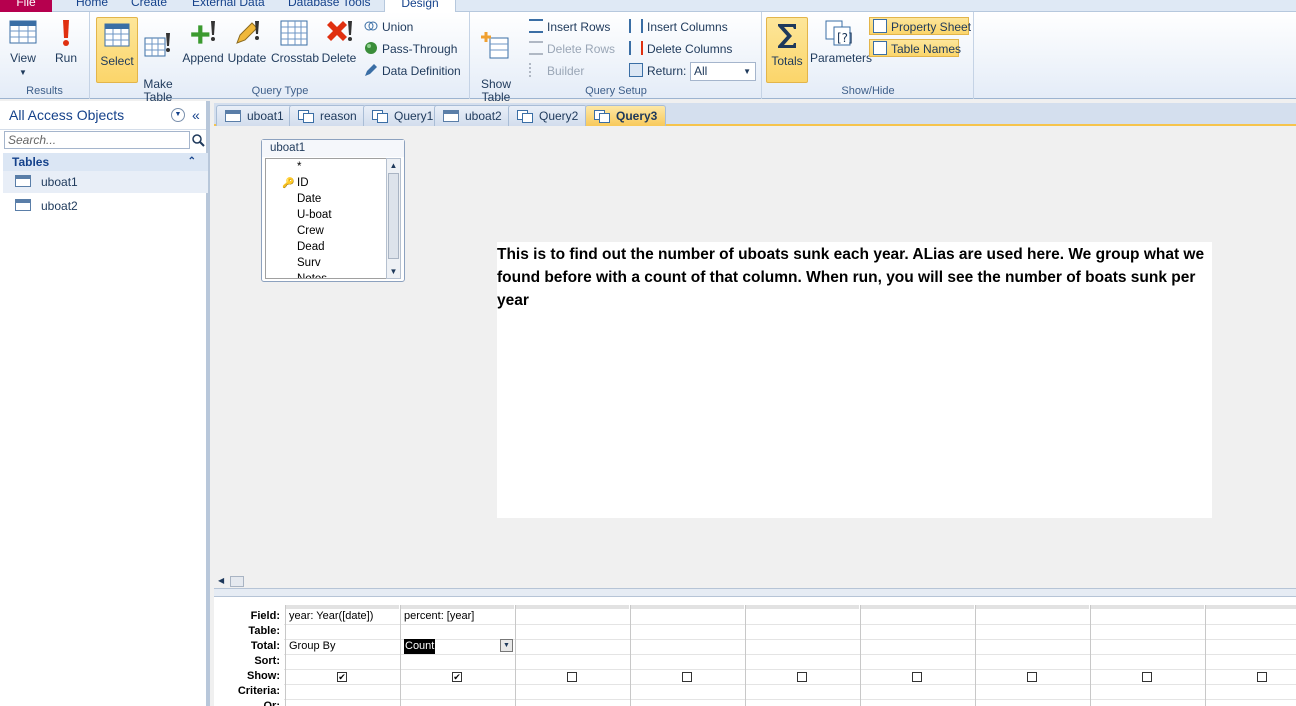 This screenshot has height=706, width=1296. What do you see at coordinates (26, 6) in the screenshot?
I see `tab-file: File` at bounding box center [26, 6].